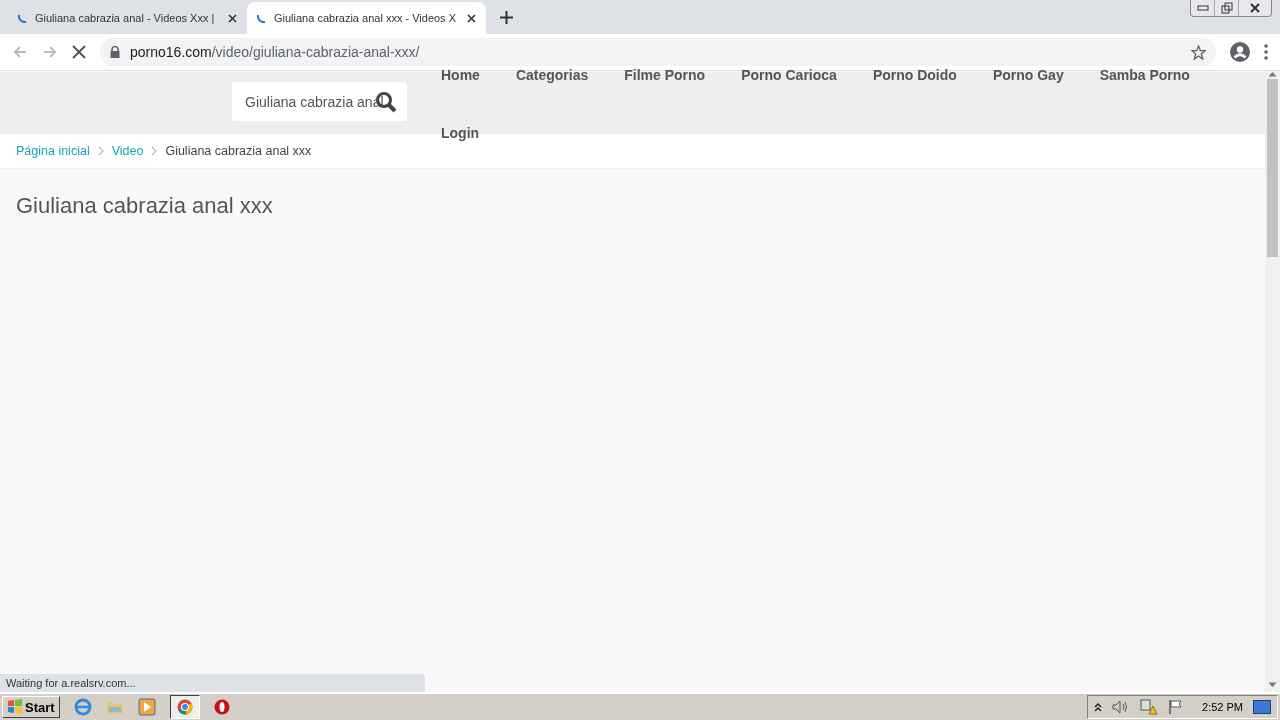 The width and height of the screenshot is (1280, 720). I want to click on show-desktop-icon, so click(1262, 707).